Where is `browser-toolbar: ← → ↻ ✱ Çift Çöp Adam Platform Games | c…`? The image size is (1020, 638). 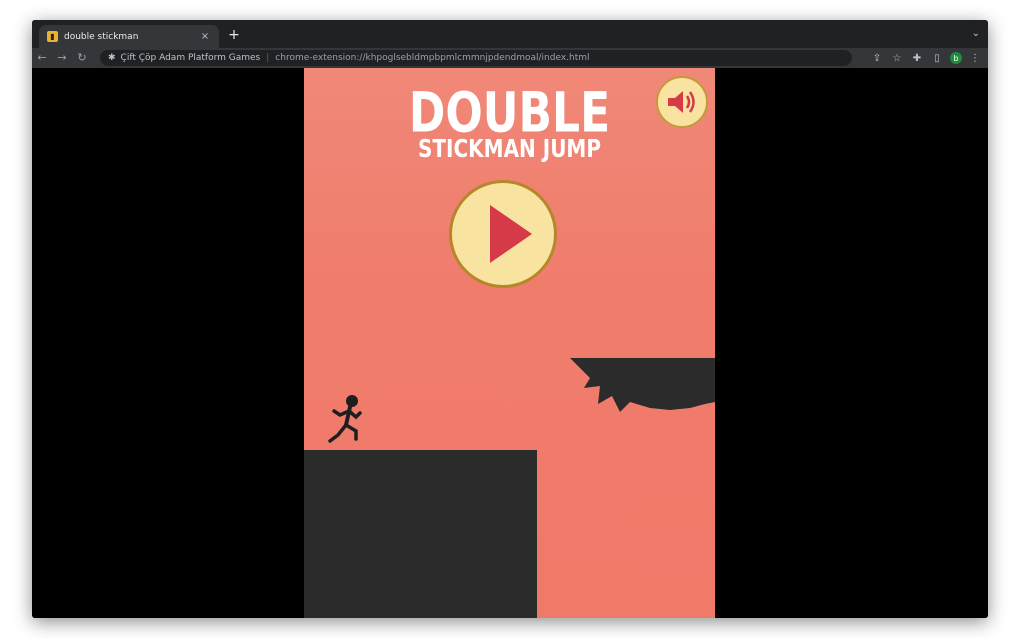
browser-toolbar: ← → ↻ ✱ Çift Çöp Adam Platform Games | c… is located at coordinates (510, 58).